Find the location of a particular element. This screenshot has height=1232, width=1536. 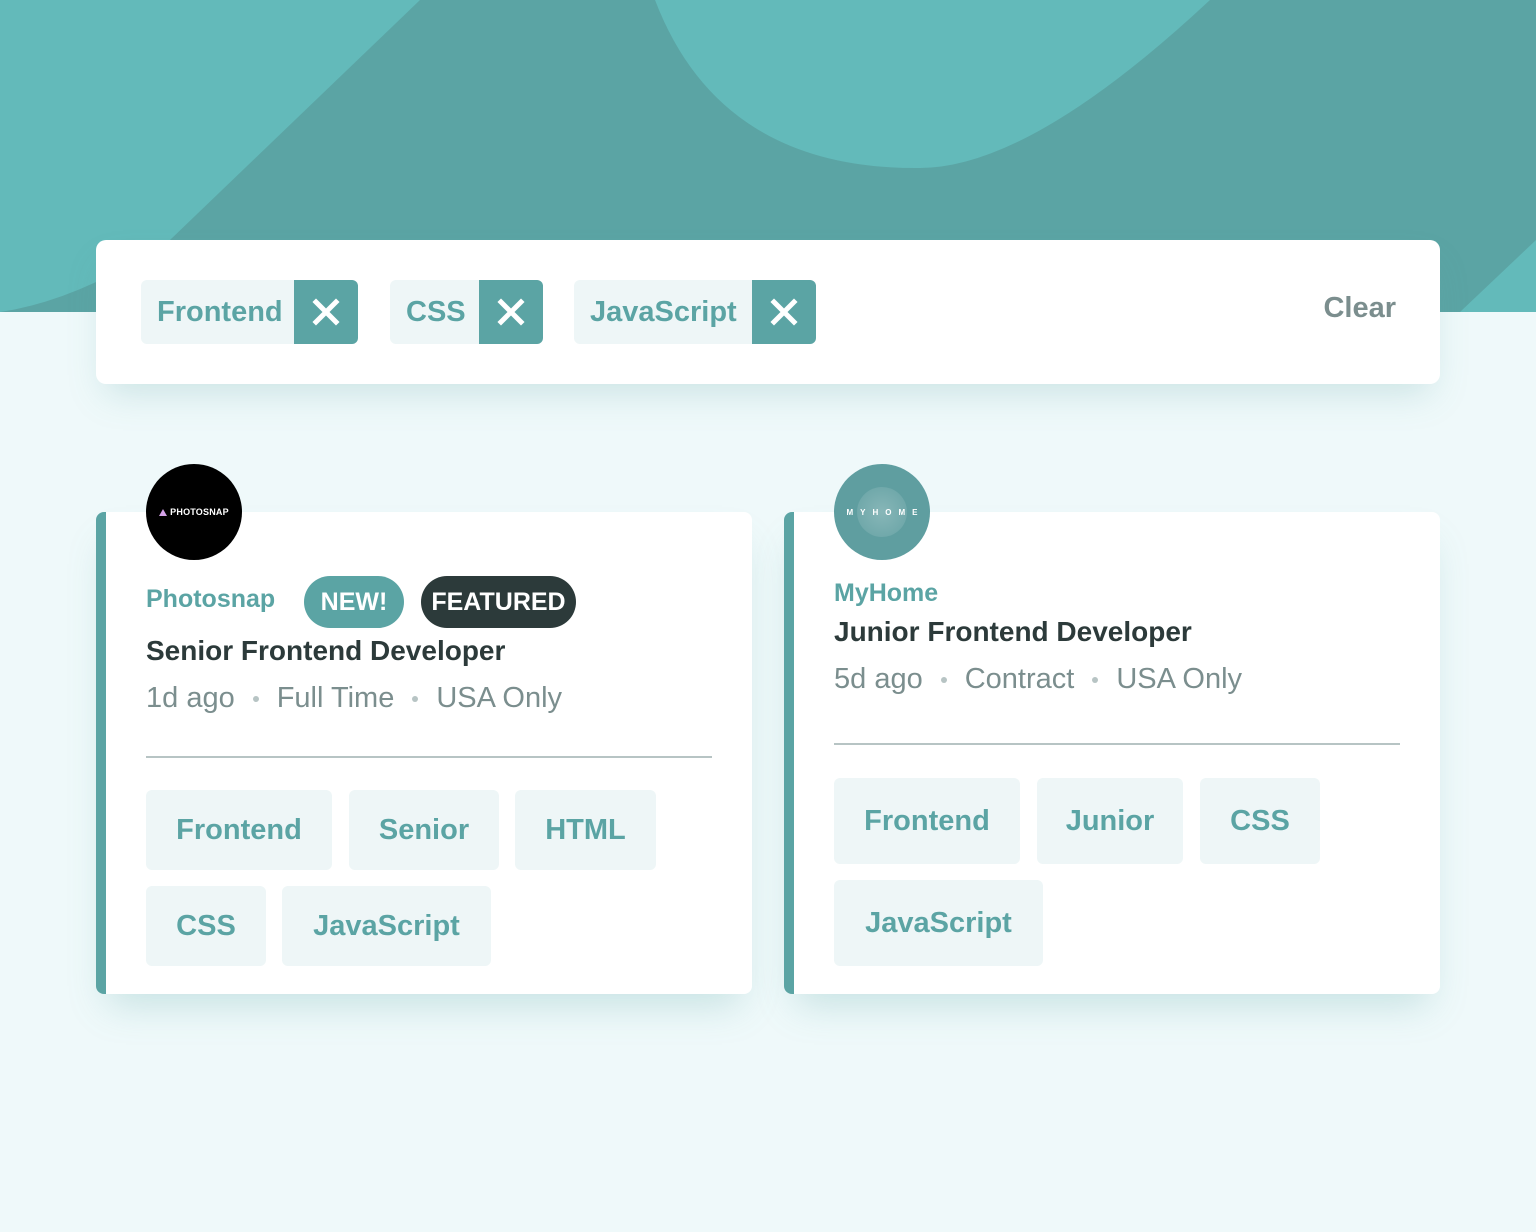

filter-chip-frontend: Frontend is located at coordinates (249, 312).